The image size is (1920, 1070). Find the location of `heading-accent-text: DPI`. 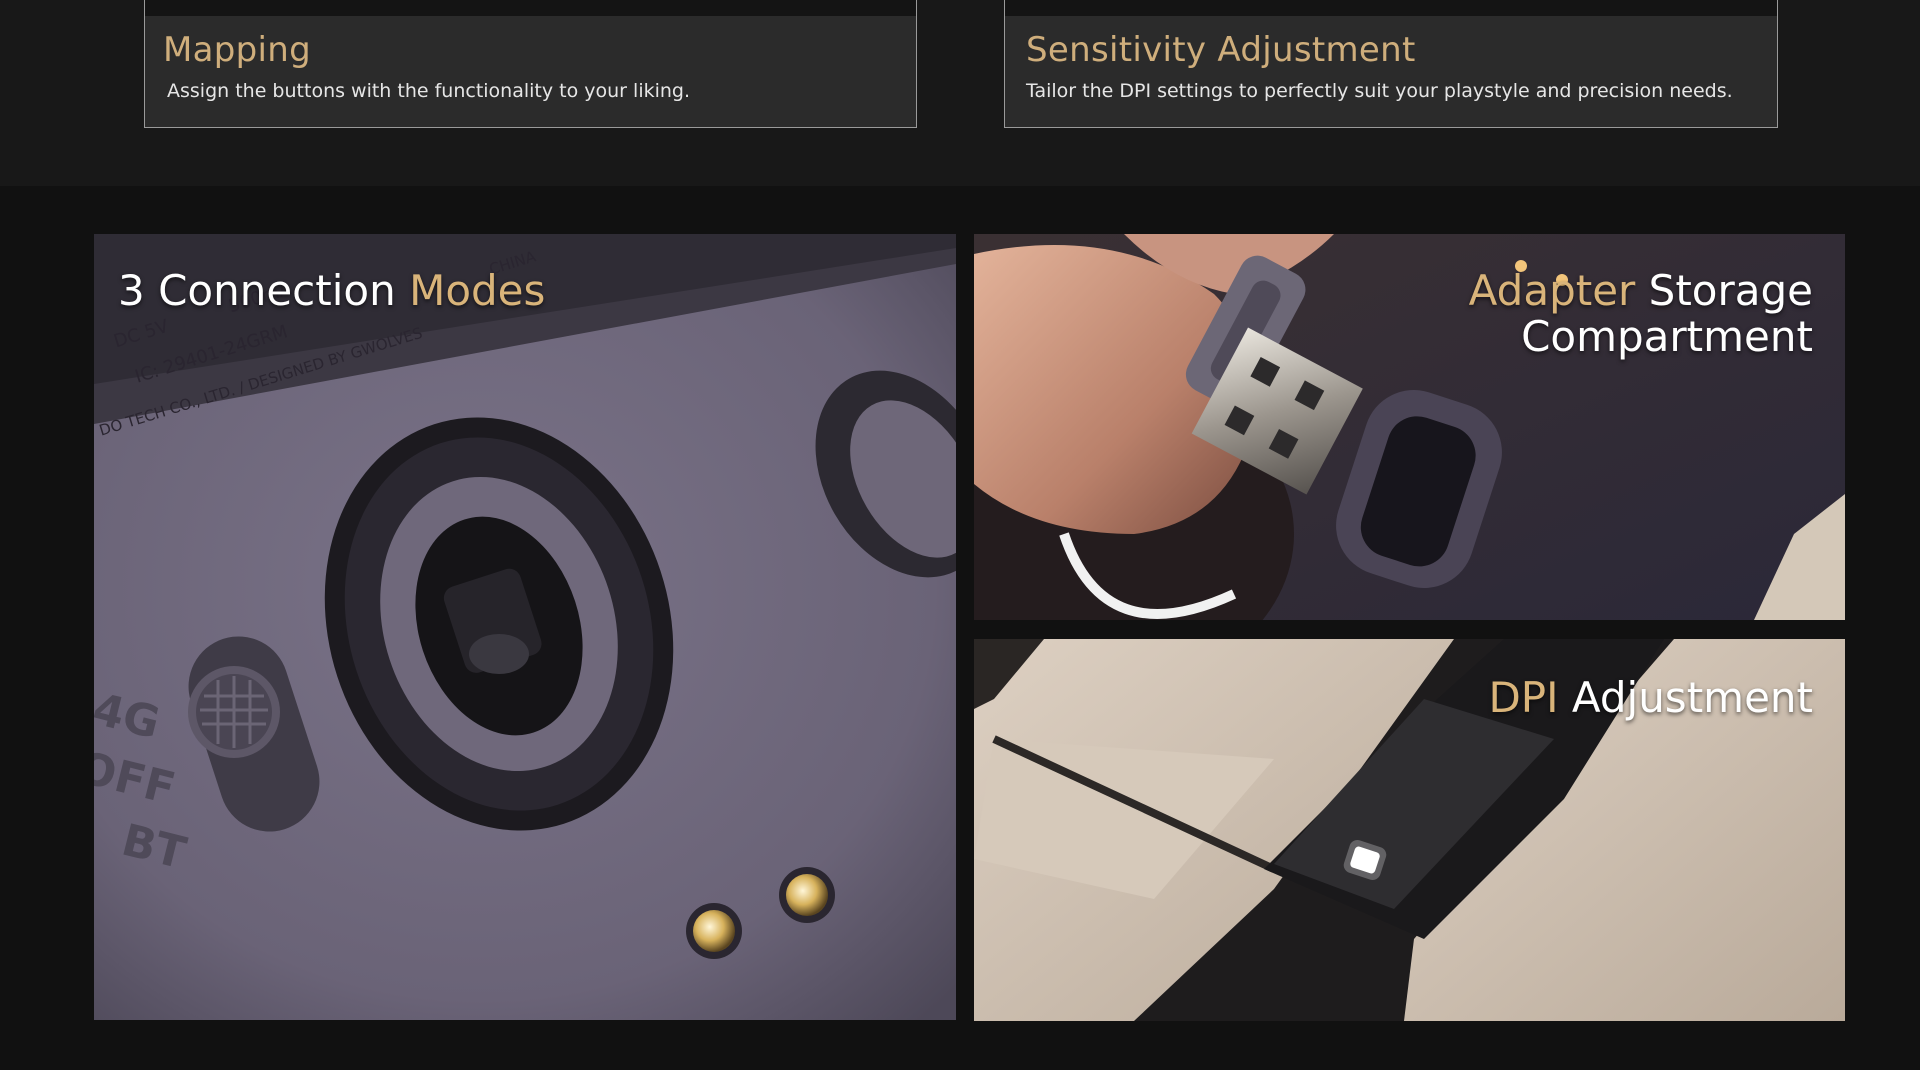

heading-accent-text: DPI is located at coordinates (1523, 697).